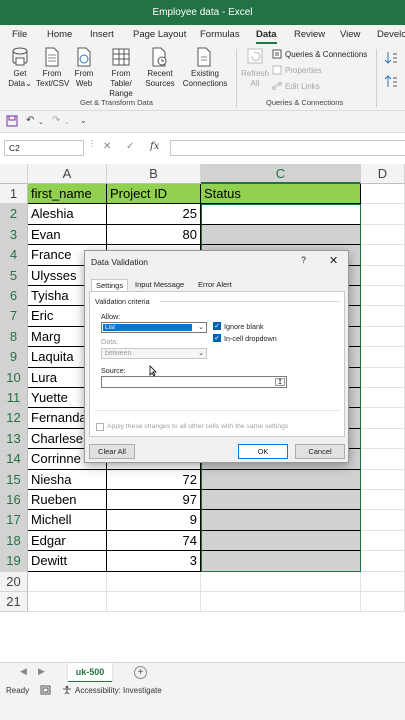 The width and height of the screenshot is (405, 720). Describe the element at coordinates (263, 451) in the screenshot. I see `ok-button: OK` at that location.